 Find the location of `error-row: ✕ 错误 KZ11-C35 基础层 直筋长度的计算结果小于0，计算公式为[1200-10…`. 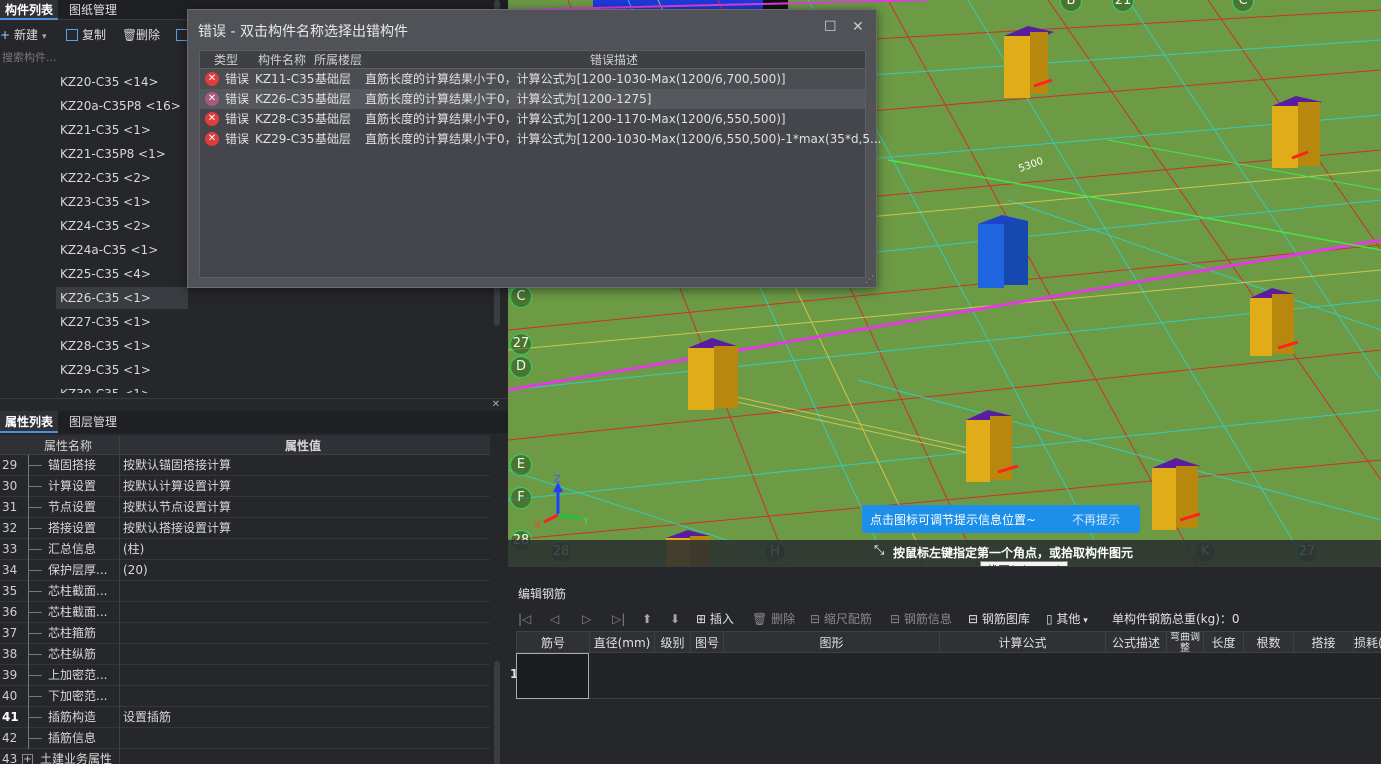

error-row: ✕ 错误 KZ11-C35 基础层 直筋长度的计算结果小于0，计算公式为[1200-10… is located at coordinates (532, 79).